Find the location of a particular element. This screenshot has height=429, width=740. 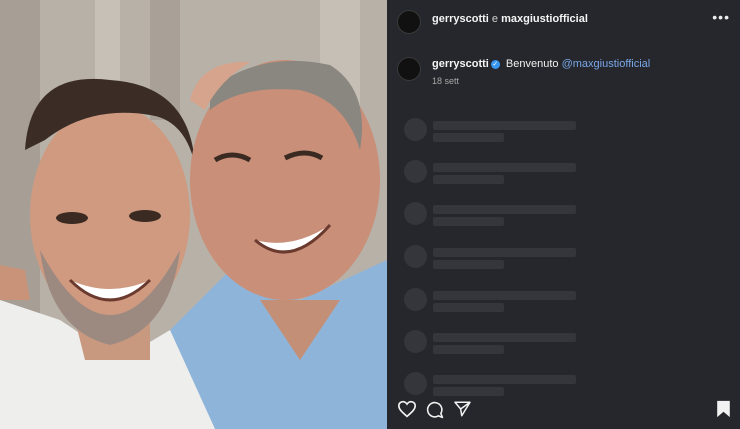

more-horizontal-icon: ••• is located at coordinates (721, 17).